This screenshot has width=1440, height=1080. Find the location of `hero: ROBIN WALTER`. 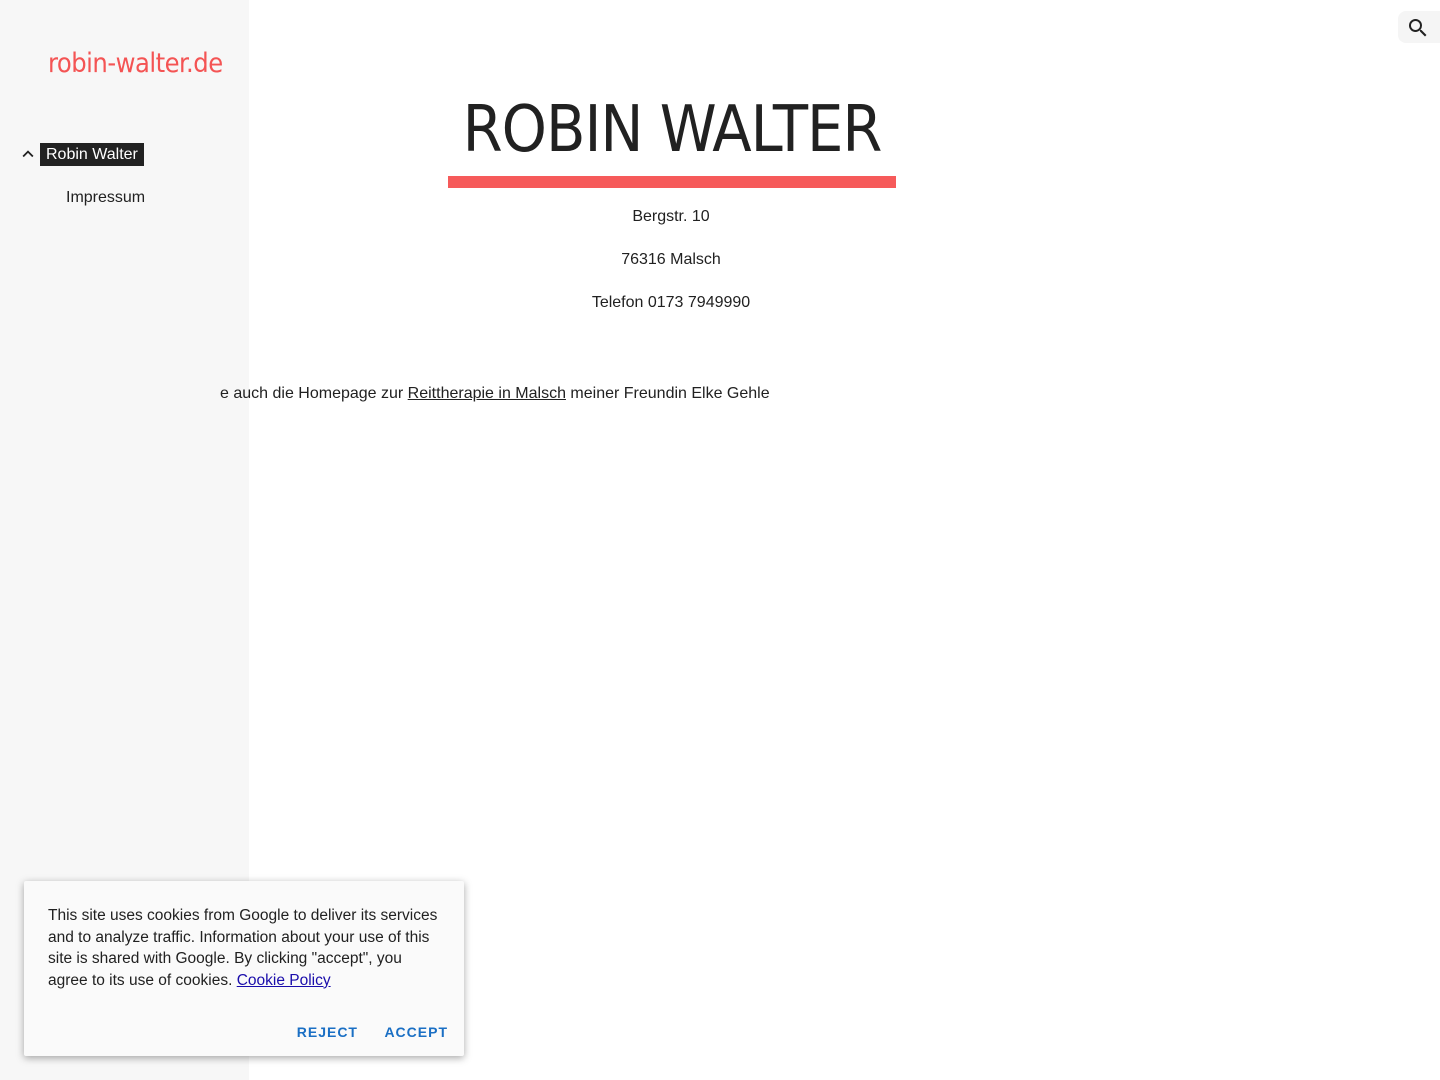

hero: ROBIN WALTER is located at coordinates (672, 136).